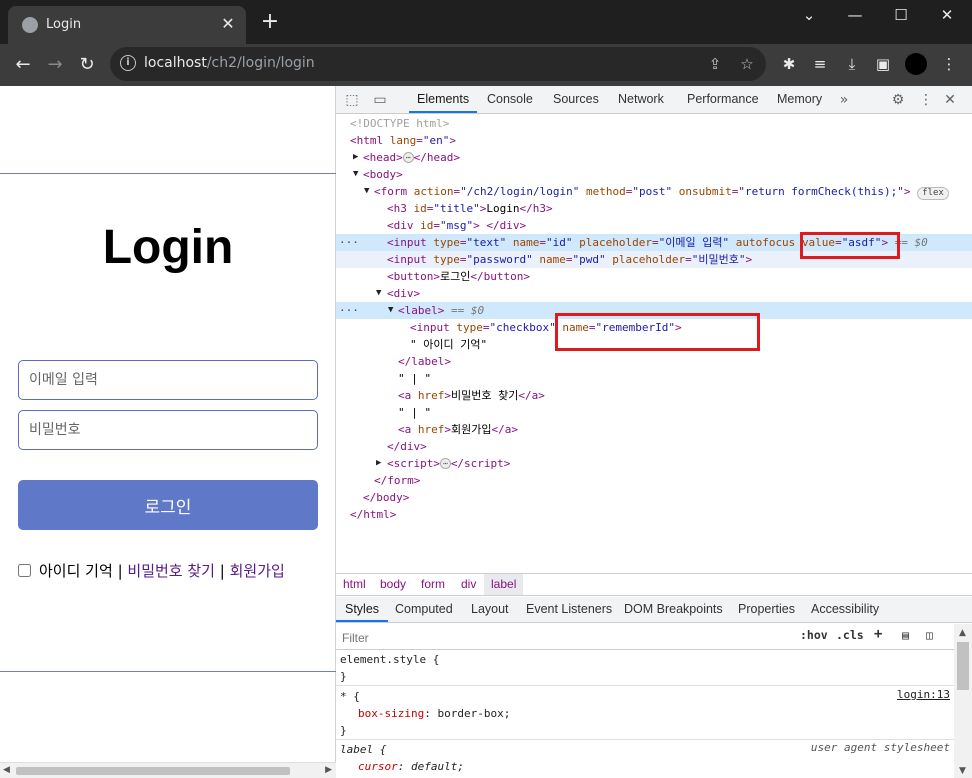 This screenshot has width=972, height=778. Describe the element at coordinates (168, 430) in the screenshot. I see `password-input` at that location.